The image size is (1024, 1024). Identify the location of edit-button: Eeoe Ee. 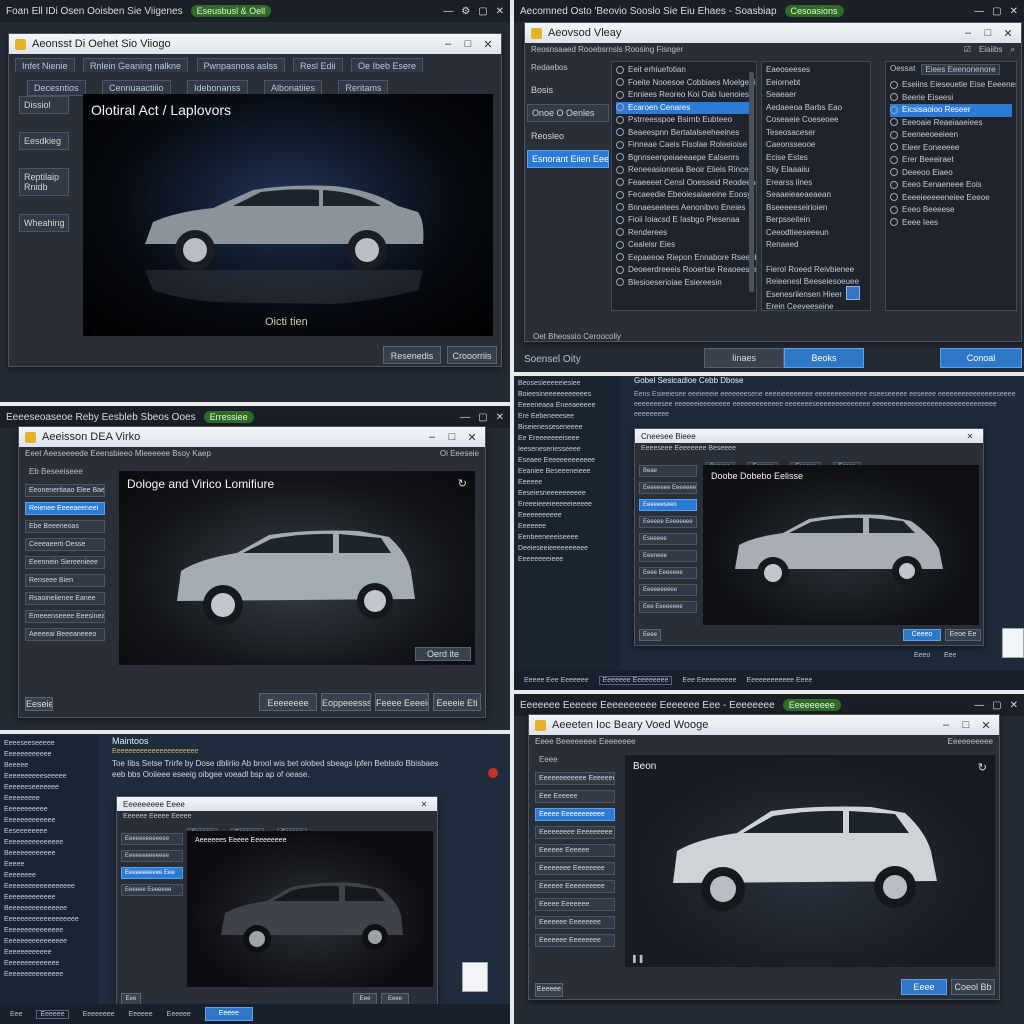
(963, 635).